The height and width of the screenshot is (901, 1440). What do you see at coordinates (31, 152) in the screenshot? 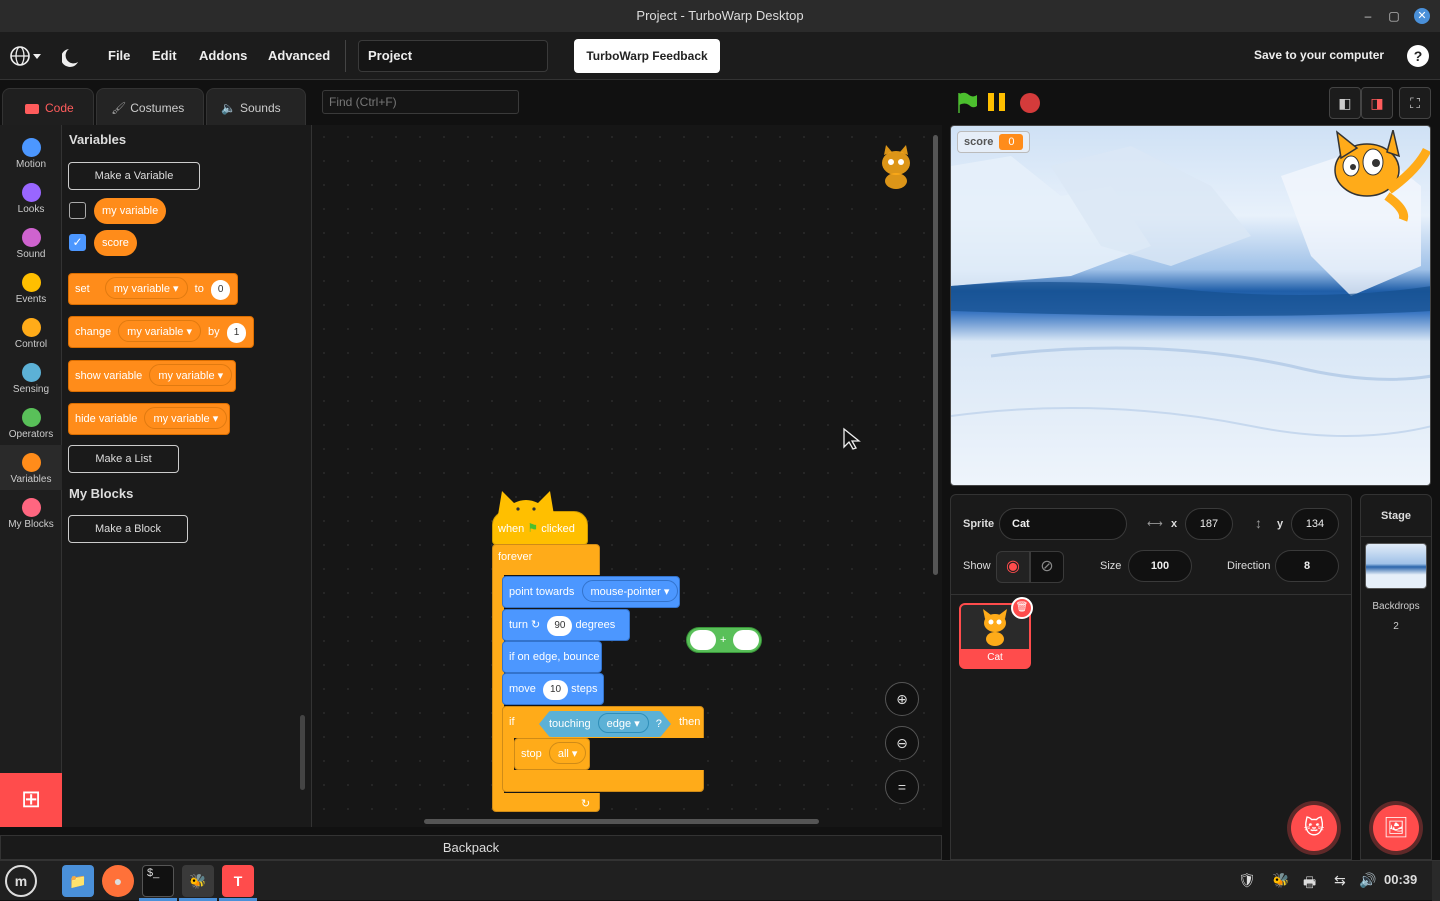
I see `category-motion: Motion` at bounding box center [31, 152].